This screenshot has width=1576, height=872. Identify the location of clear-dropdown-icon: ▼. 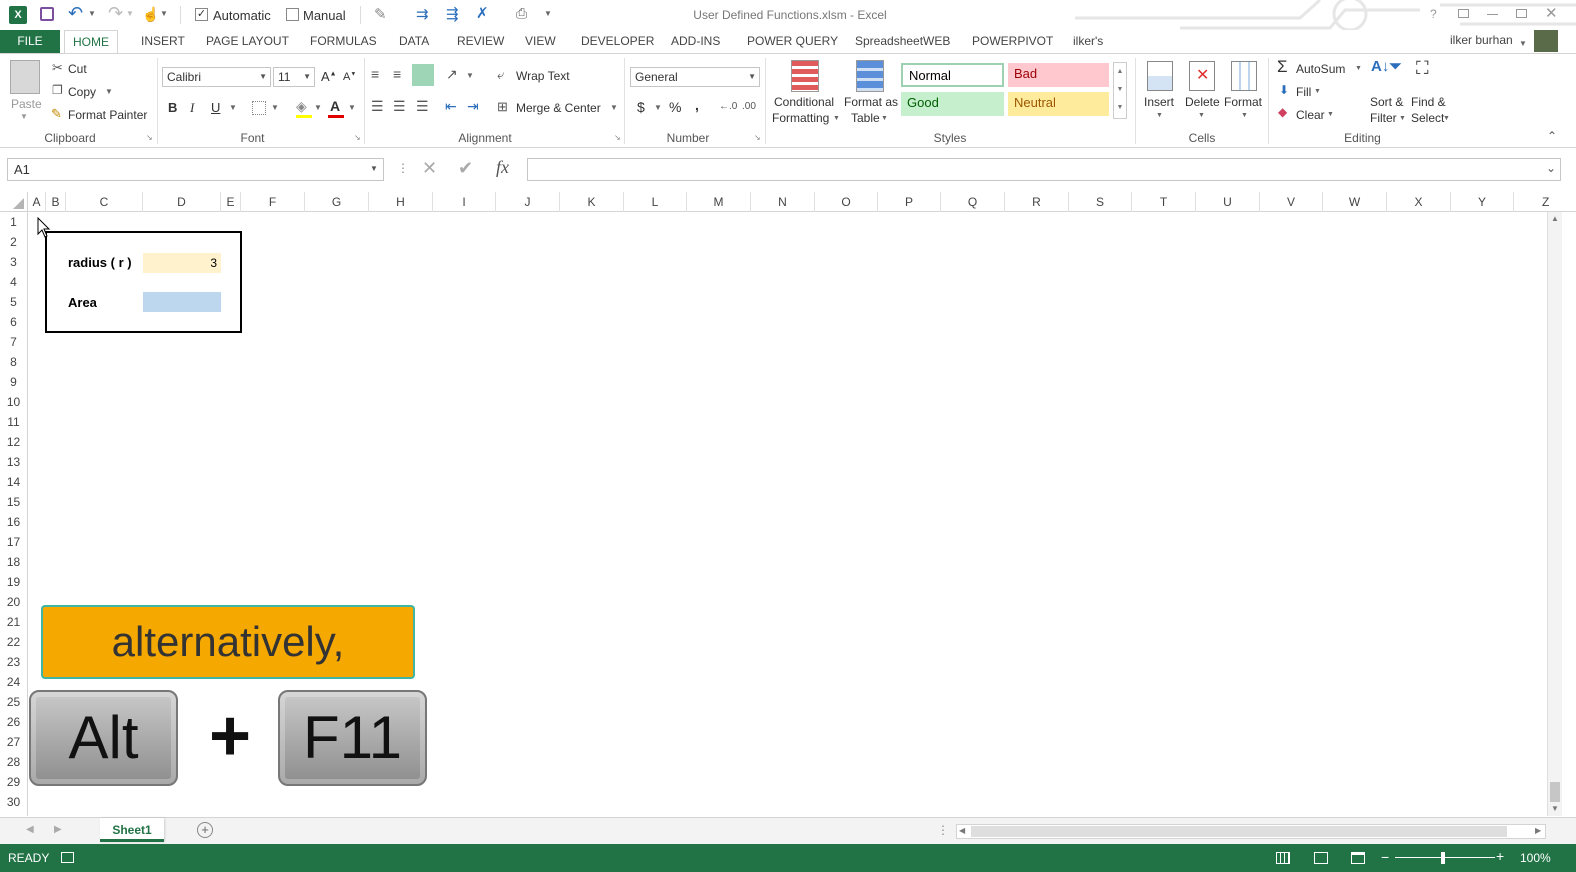
(1330, 114).